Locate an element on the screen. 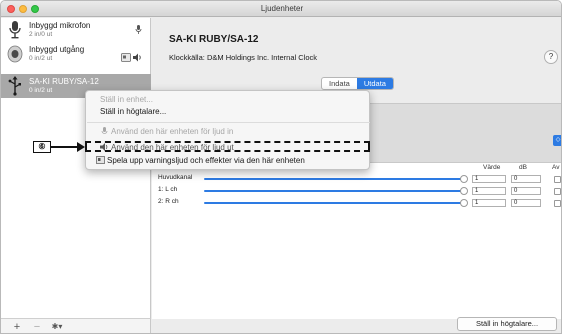 Image resolution: width=562 pixels, height=334 pixels. add-device-button: + is located at coordinates (17, 326).